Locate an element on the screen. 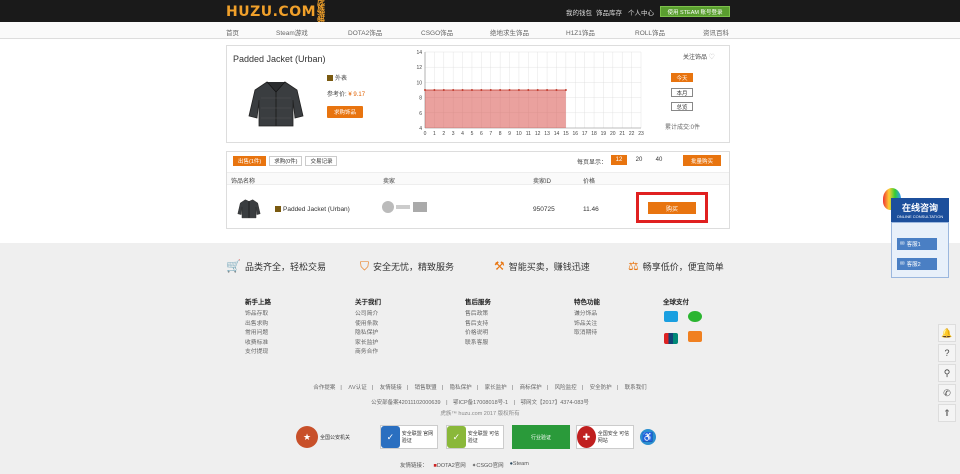  per-page-12: 12 is located at coordinates (619, 160).